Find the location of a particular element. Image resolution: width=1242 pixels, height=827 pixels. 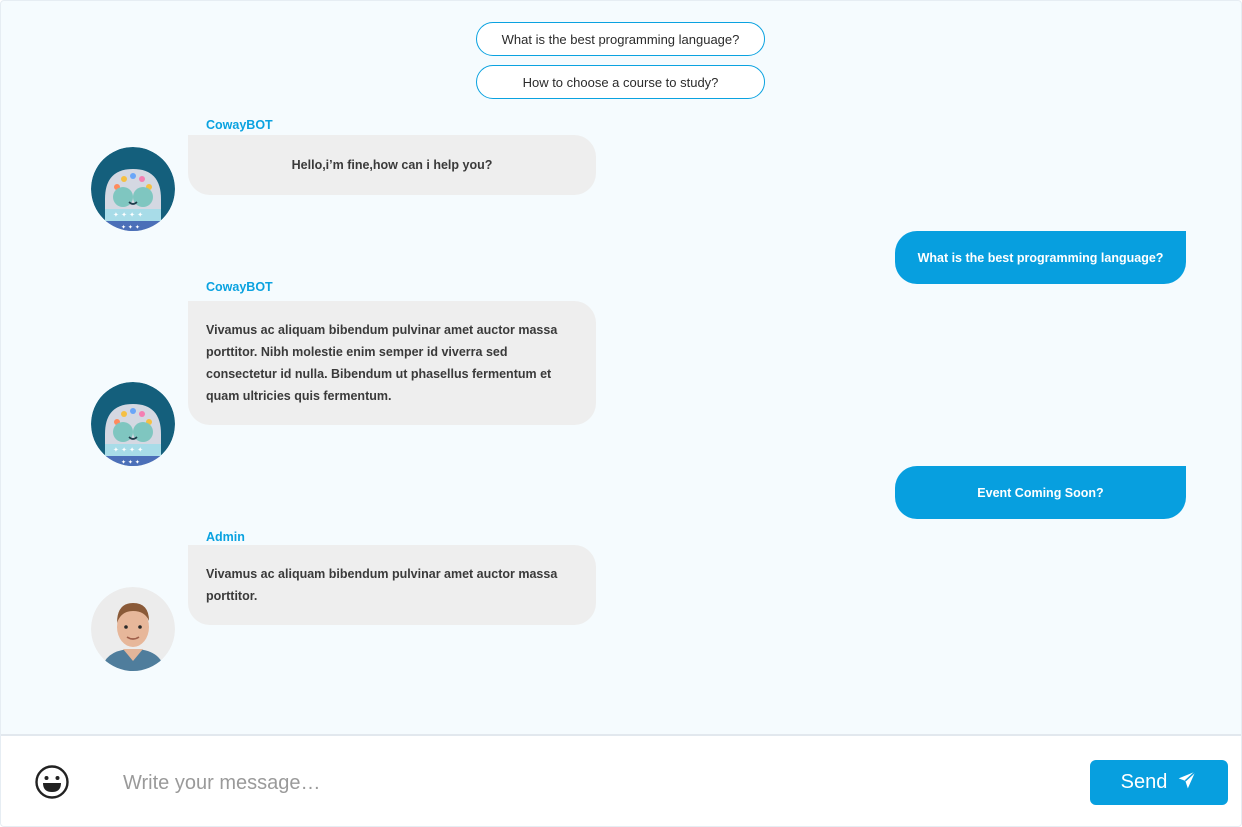

incoming-message: Hello,i’m fine,how can i help you? is located at coordinates (392, 165).